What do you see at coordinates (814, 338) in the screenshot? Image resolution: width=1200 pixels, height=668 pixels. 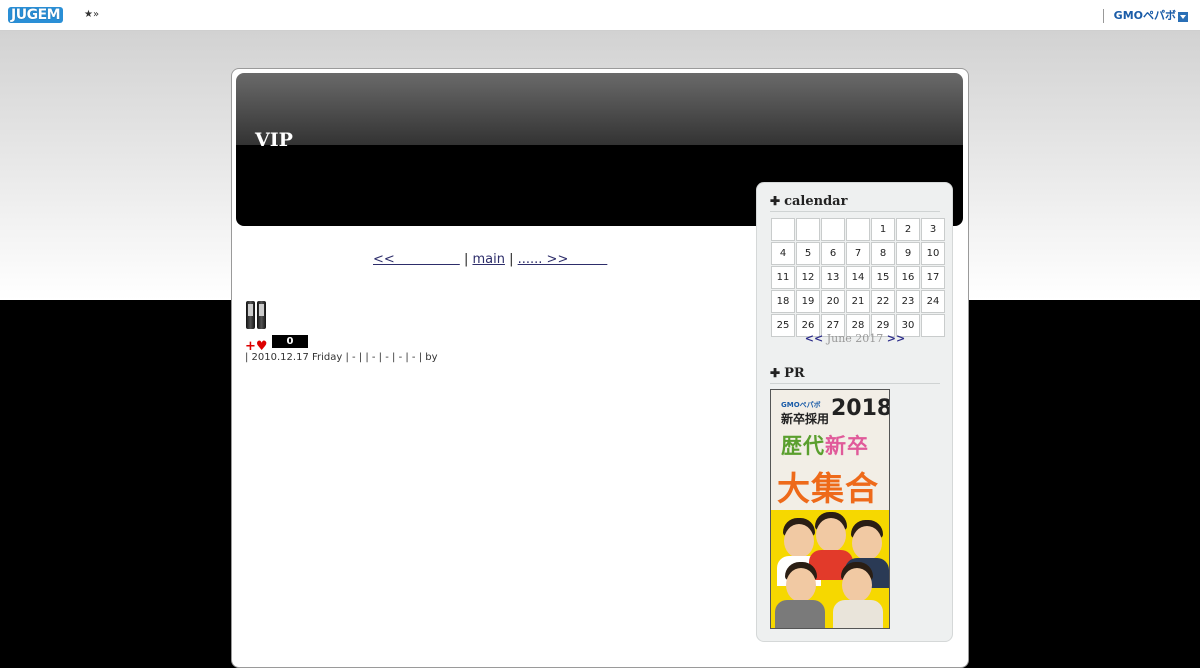 I see `calendar-prev-link: <<` at bounding box center [814, 338].